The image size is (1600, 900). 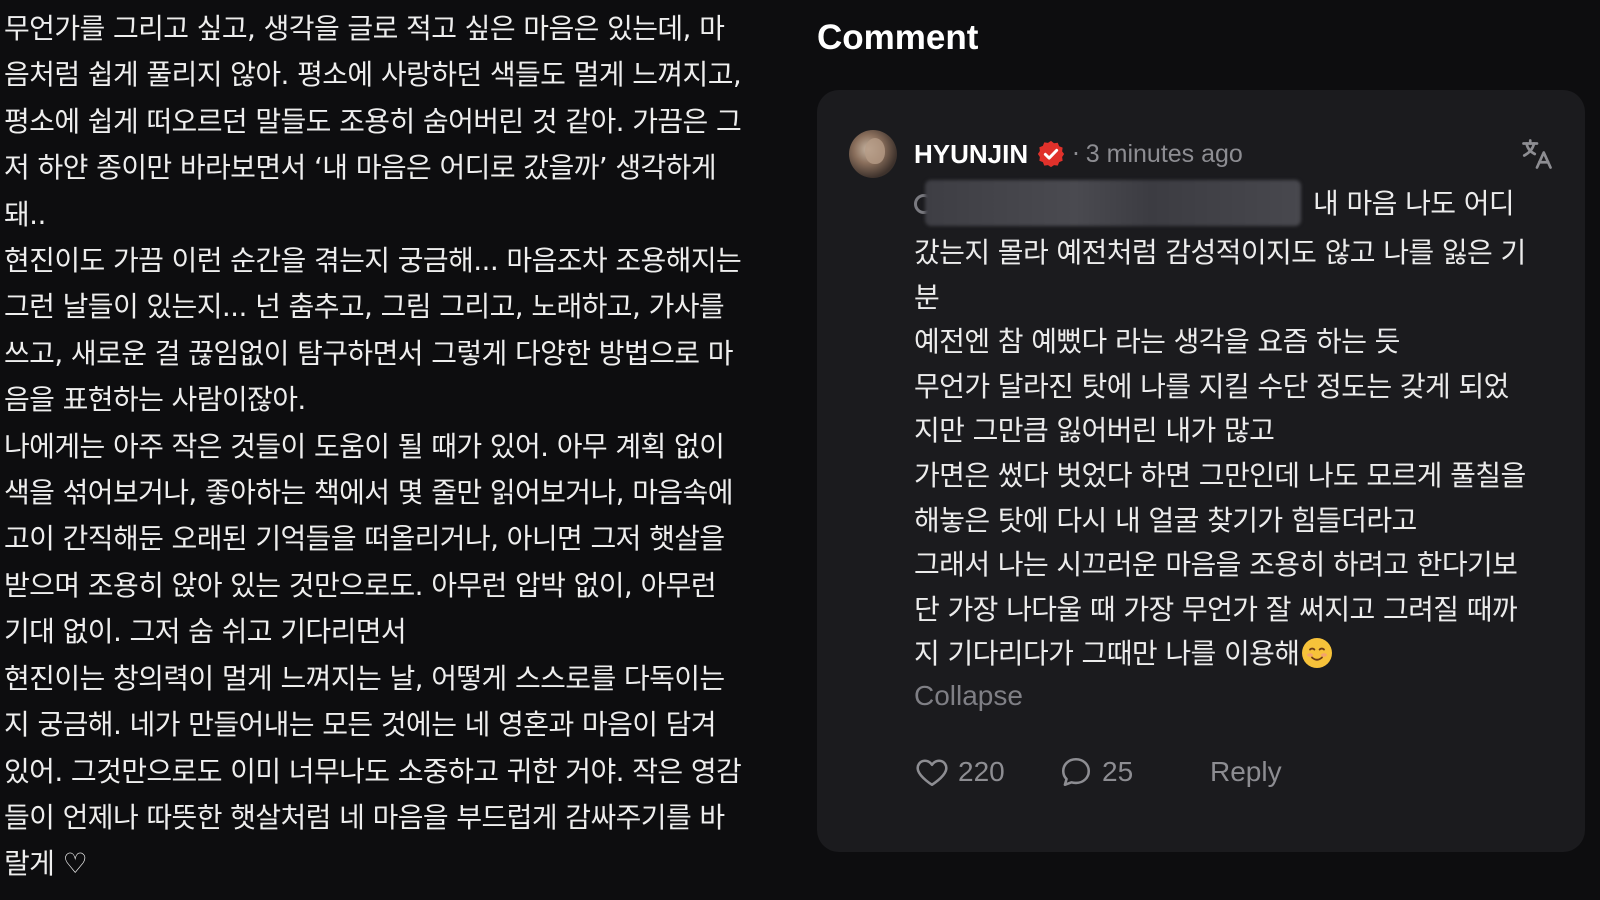 I want to click on heart-icon, so click(x=932, y=773).